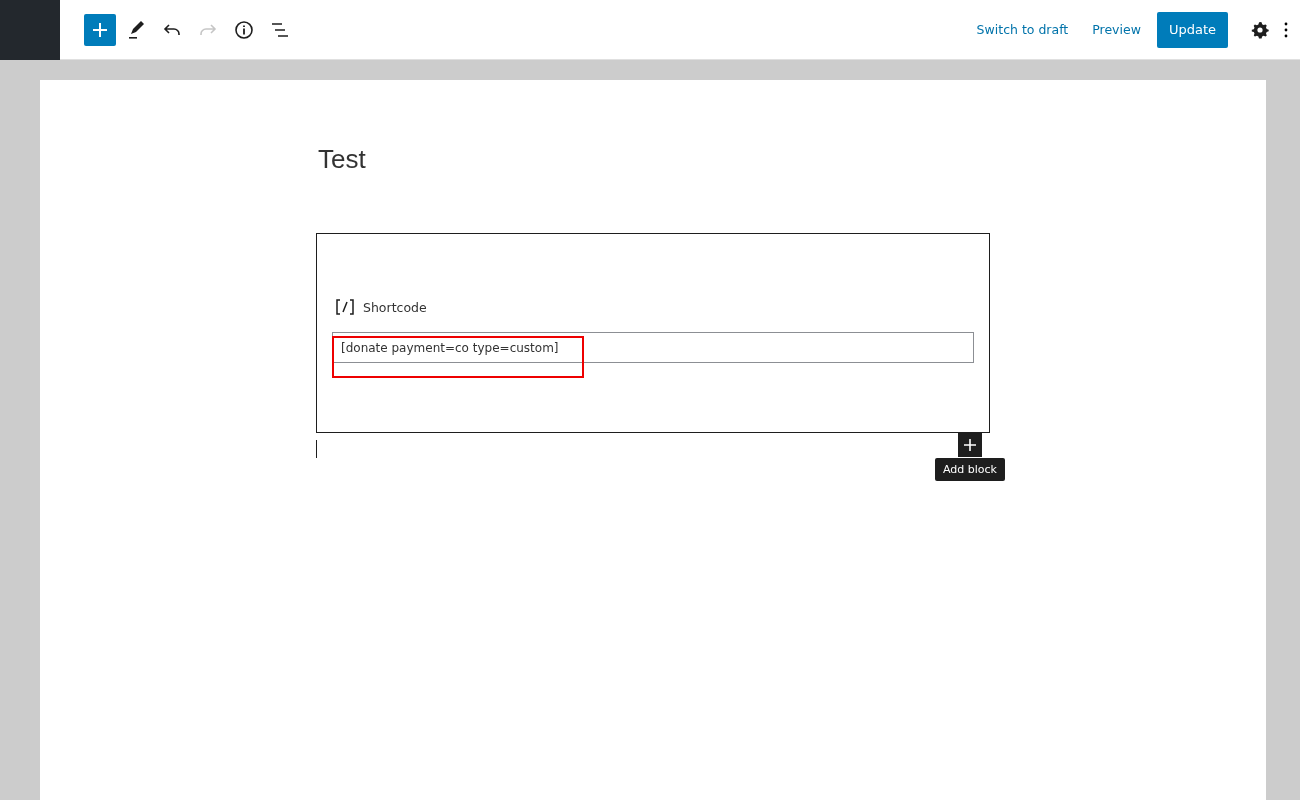  I want to click on add-block-button, so click(970, 445).